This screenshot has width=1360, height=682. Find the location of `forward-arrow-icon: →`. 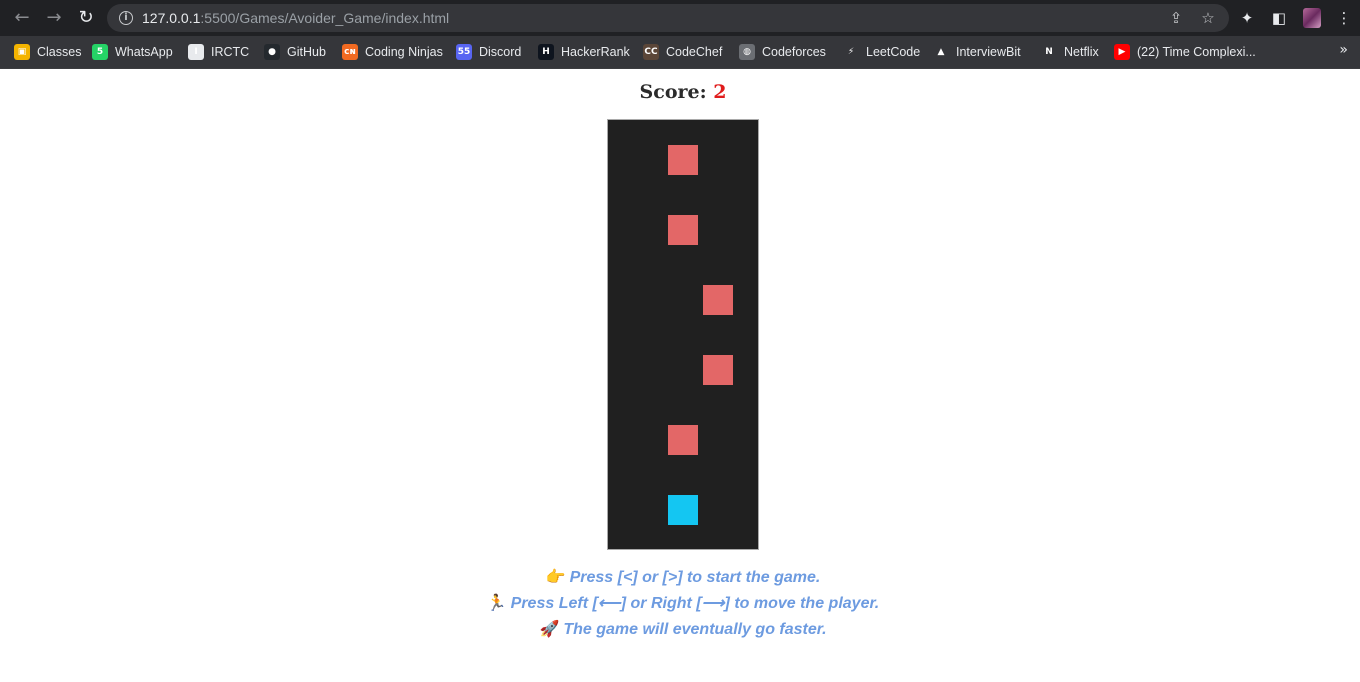

forward-arrow-icon: → is located at coordinates (54, 18).